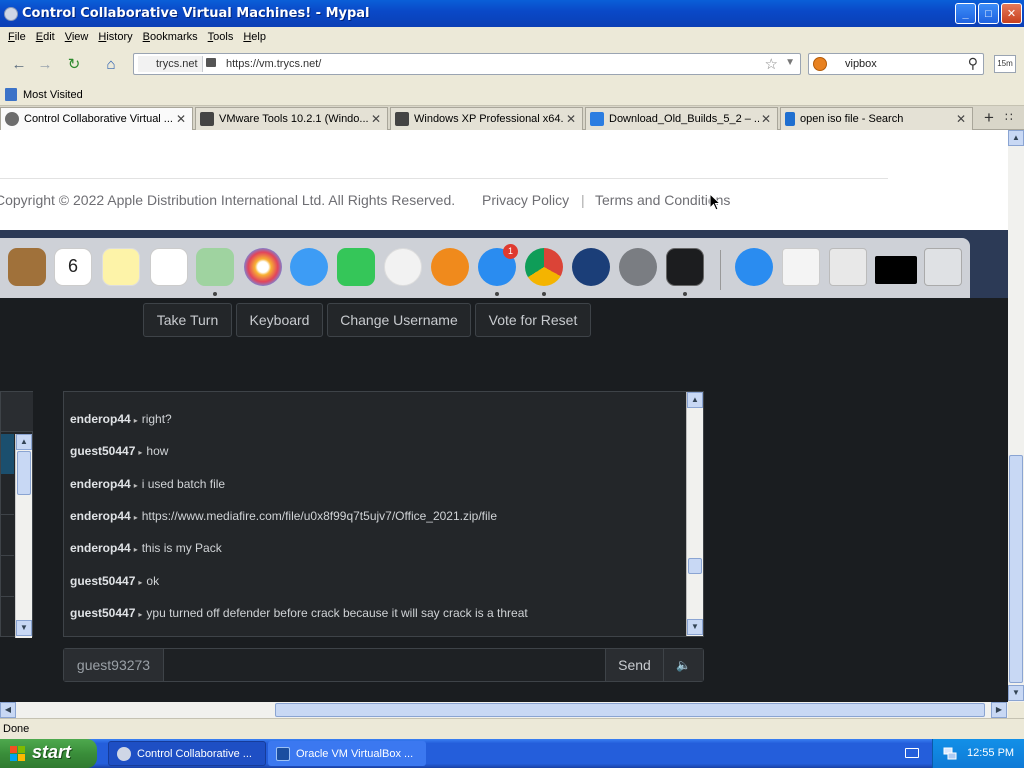 This screenshot has width=1024, height=768. What do you see at coordinates (27, 267) in the screenshot?
I see `contacts-icon` at bounding box center [27, 267].